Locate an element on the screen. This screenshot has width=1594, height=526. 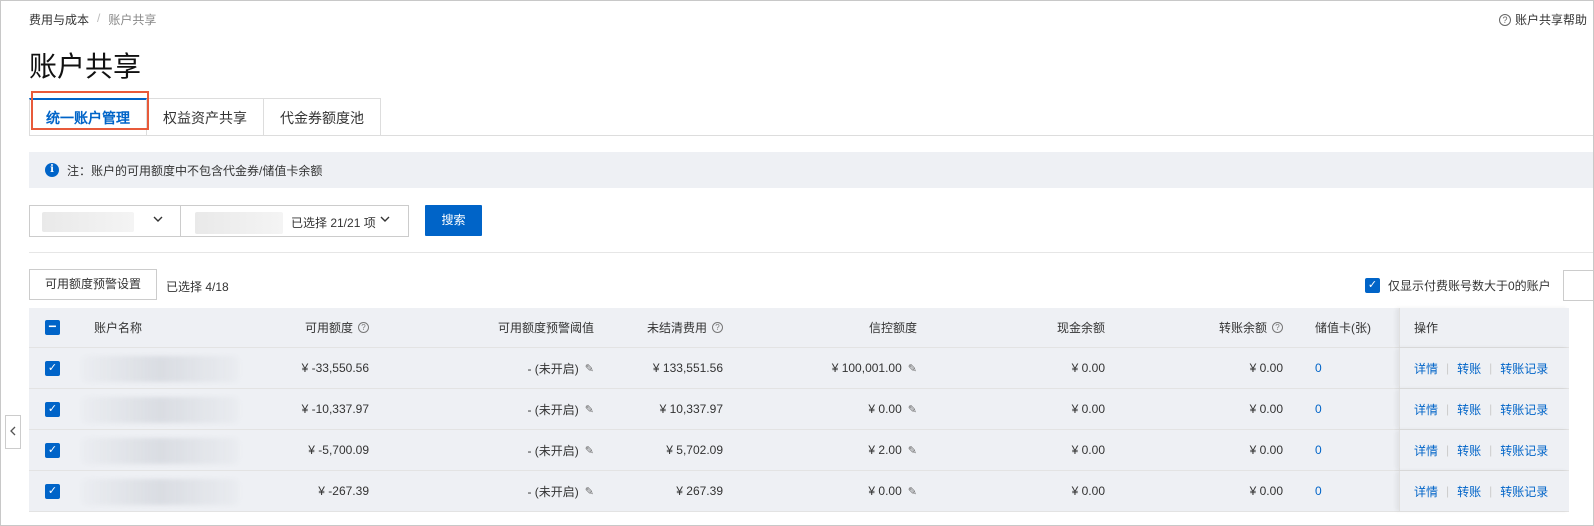
header-ops-label: 操作 is located at coordinates (1426, 328).